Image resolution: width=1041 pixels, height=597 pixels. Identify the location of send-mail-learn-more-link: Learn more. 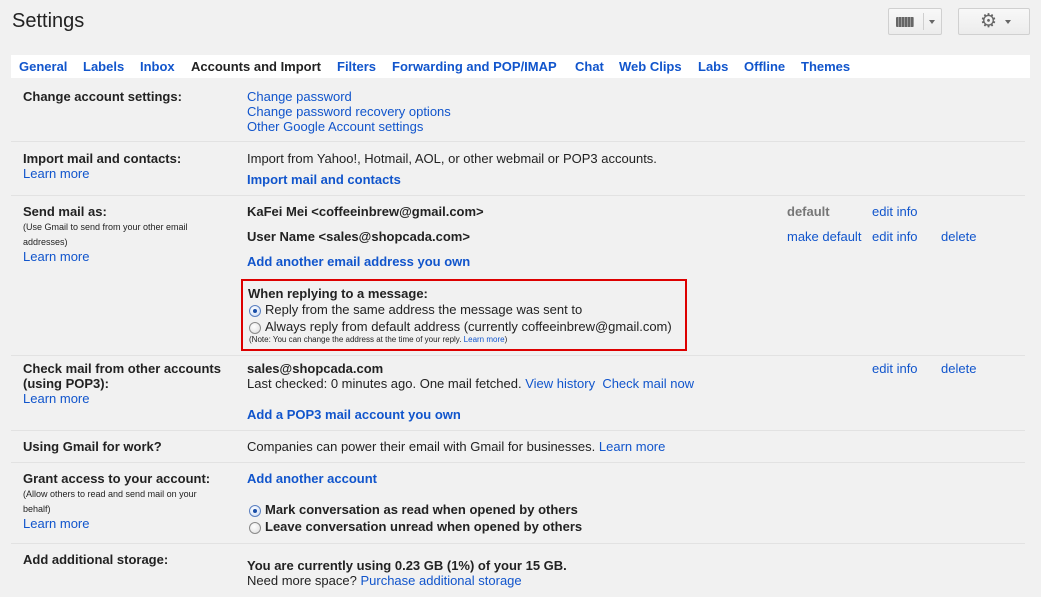
(56, 256).